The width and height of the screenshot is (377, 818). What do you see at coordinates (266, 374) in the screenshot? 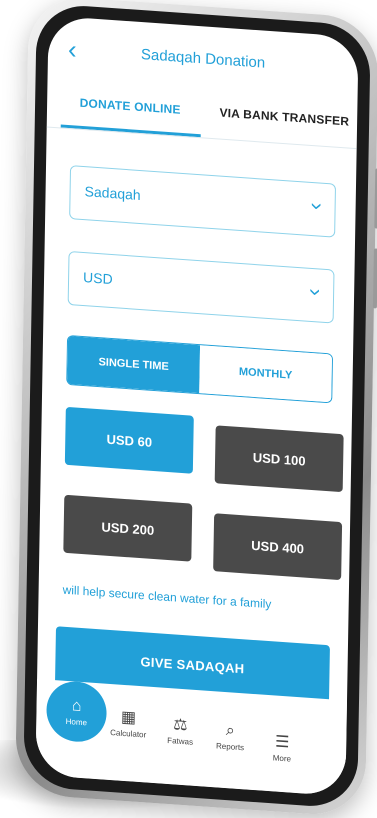
I see `frequency-monthly: MONTHLY` at bounding box center [266, 374].